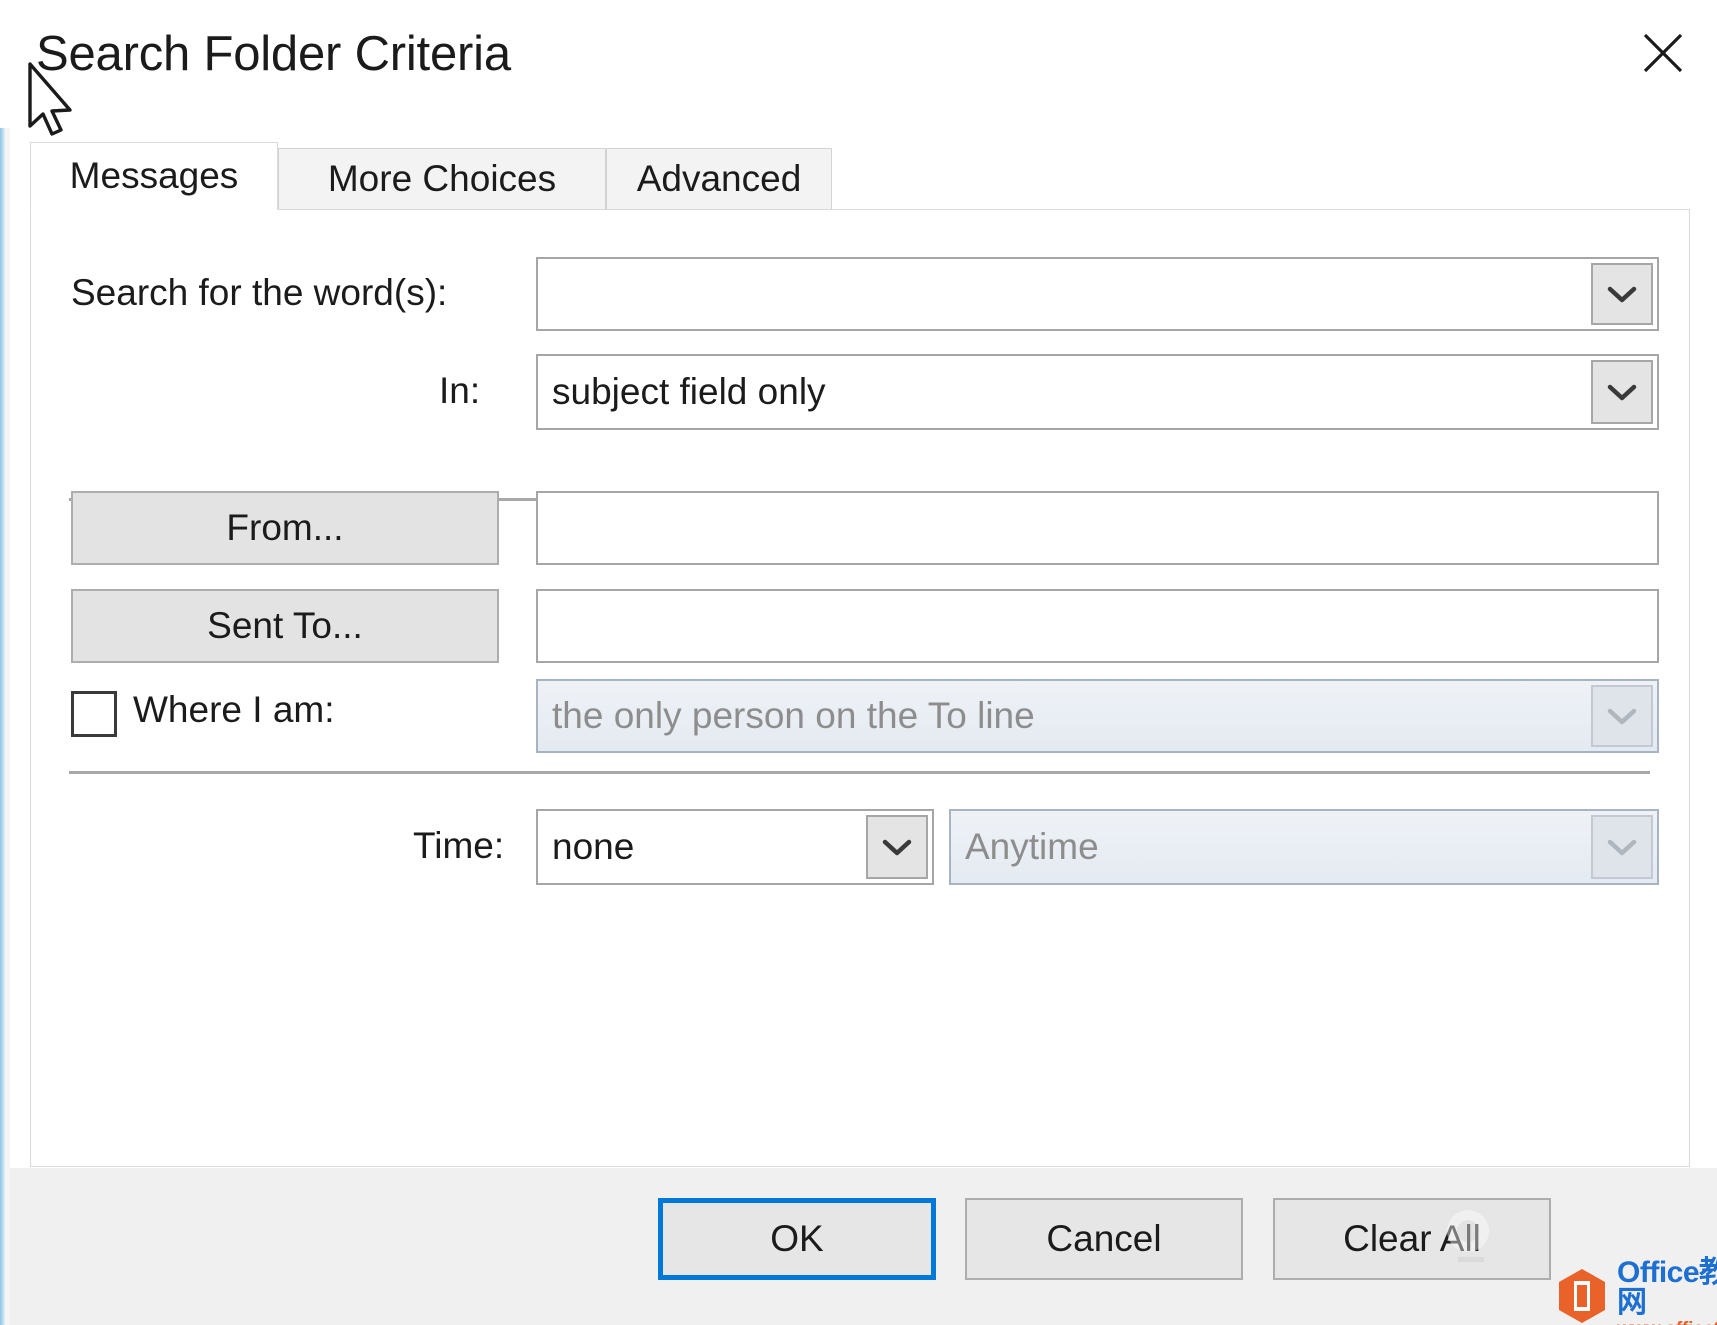 This screenshot has height=1325, width=1717. I want to click on from-input, so click(1097, 528).